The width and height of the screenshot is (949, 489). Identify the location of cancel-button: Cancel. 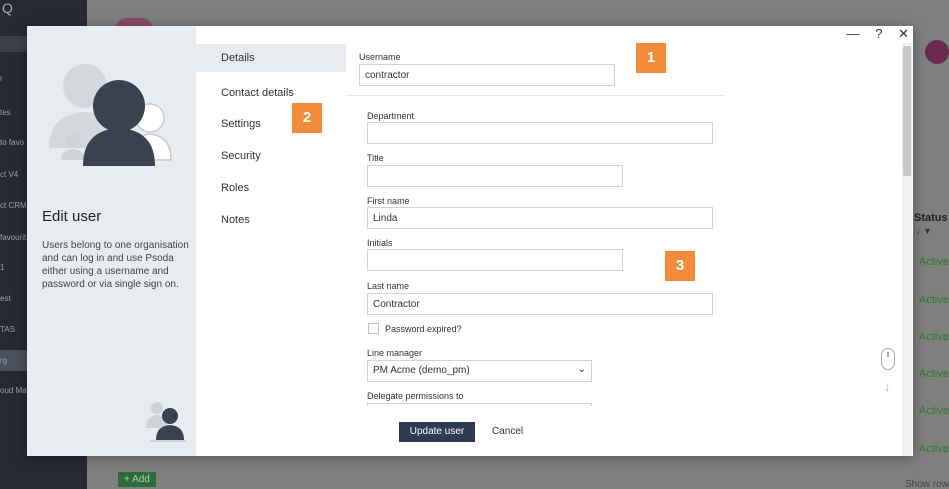
(507, 432).